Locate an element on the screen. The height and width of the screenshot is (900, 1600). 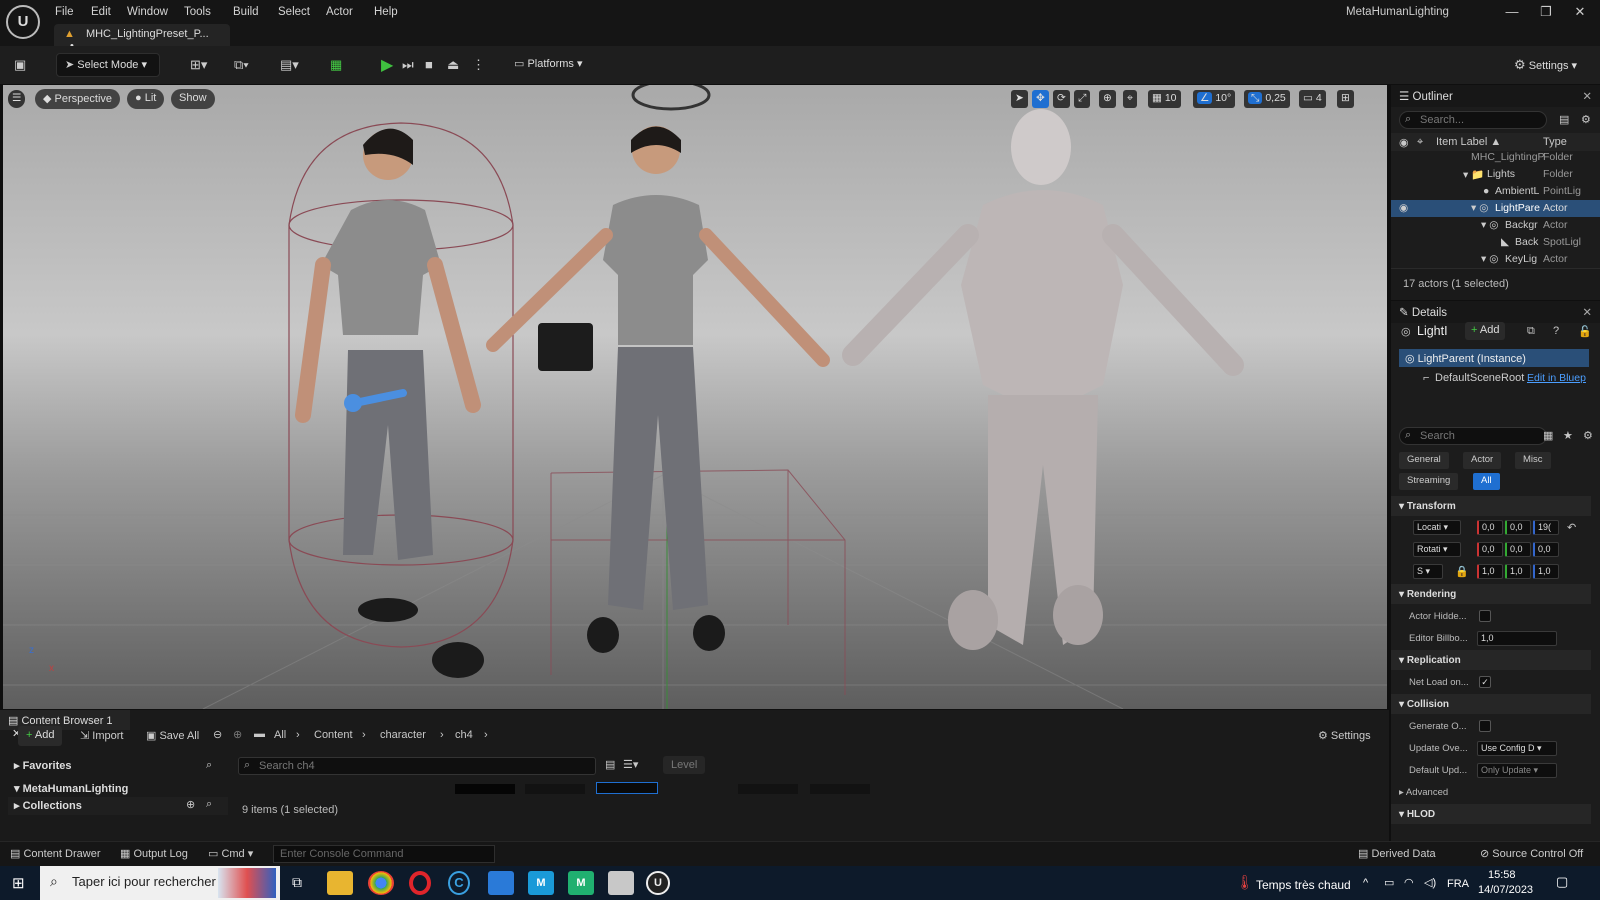
select-tool-icon: ➤ is located at coordinates (1019, 99).